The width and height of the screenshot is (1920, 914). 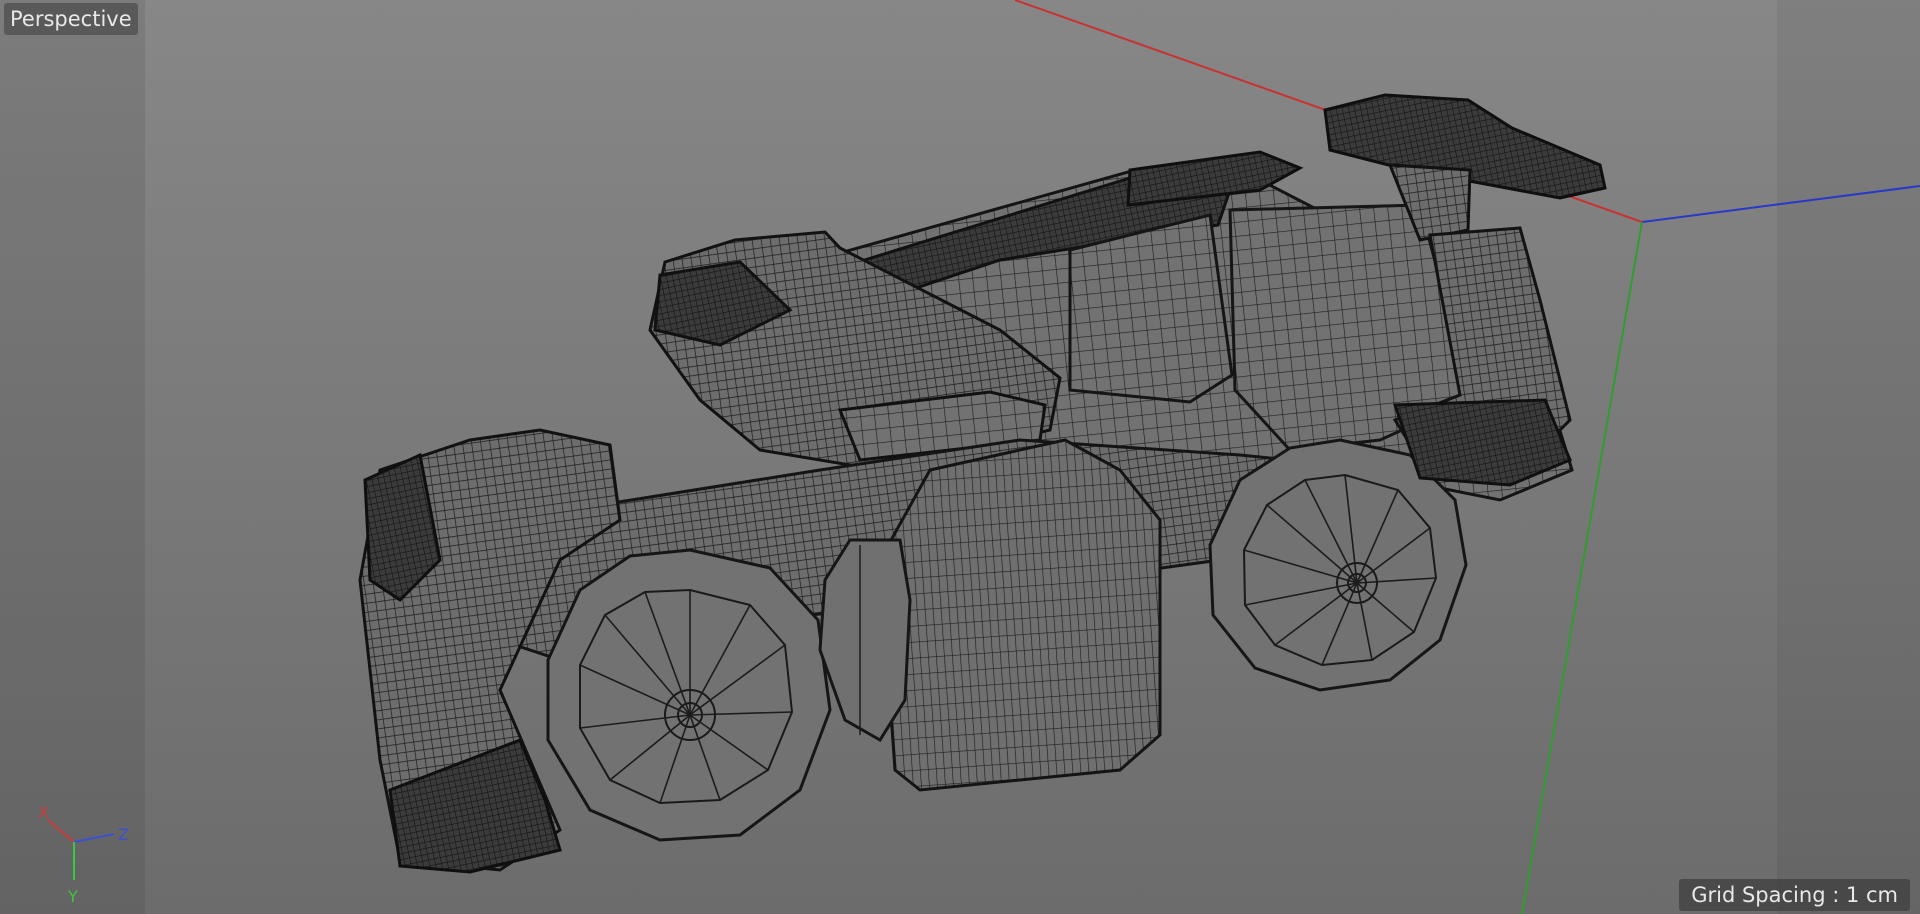 I want to click on world-z-axis, so click(x=1780, y=204).